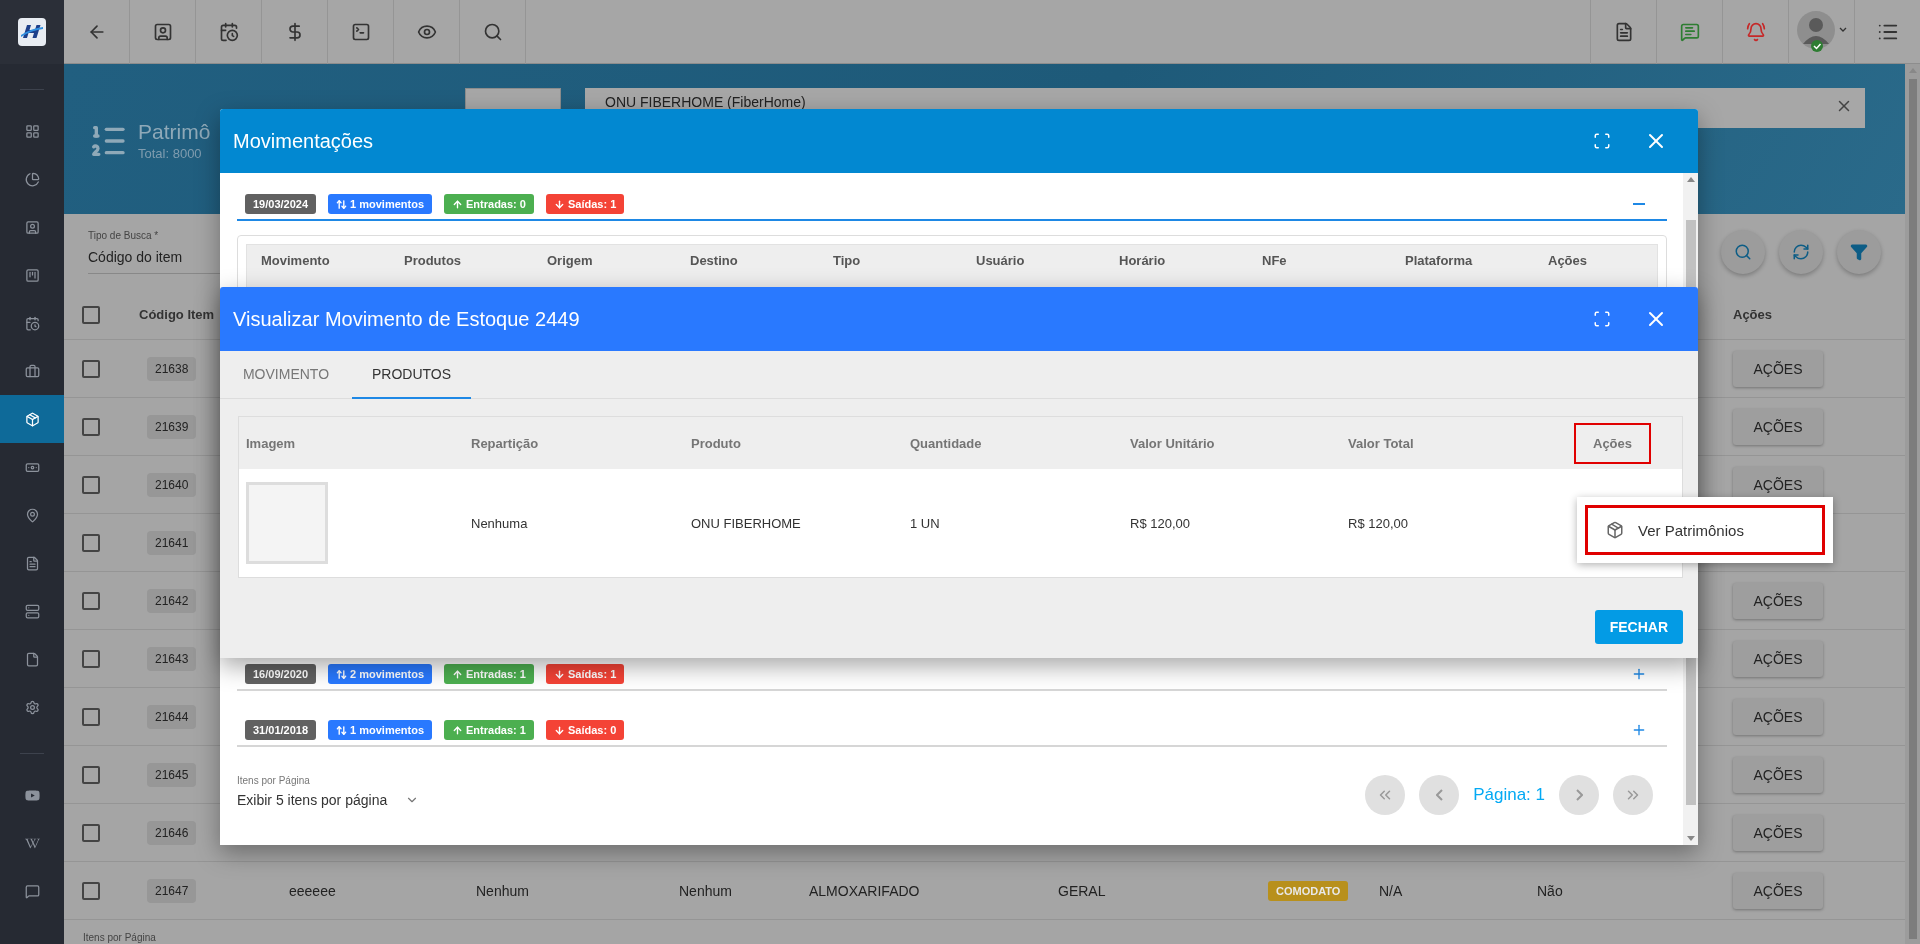 This screenshot has width=1920, height=944. Describe the element at coordinates (32, 32) in the screenshot. I see `logo-icon` at that location.